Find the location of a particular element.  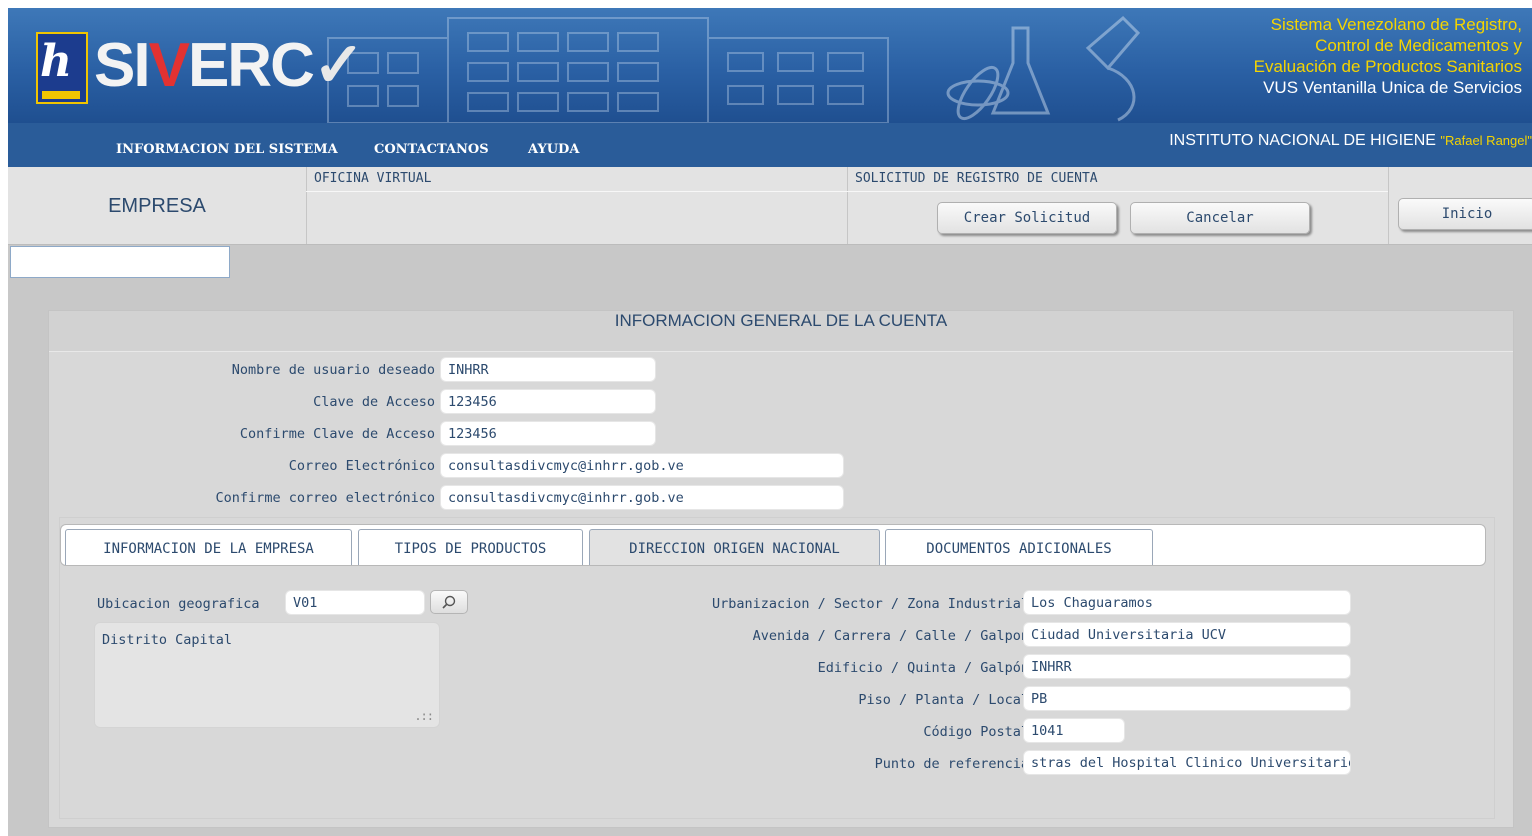

nav-item-contactanos: CONTACTANOS is located at coordinates (431, 149).